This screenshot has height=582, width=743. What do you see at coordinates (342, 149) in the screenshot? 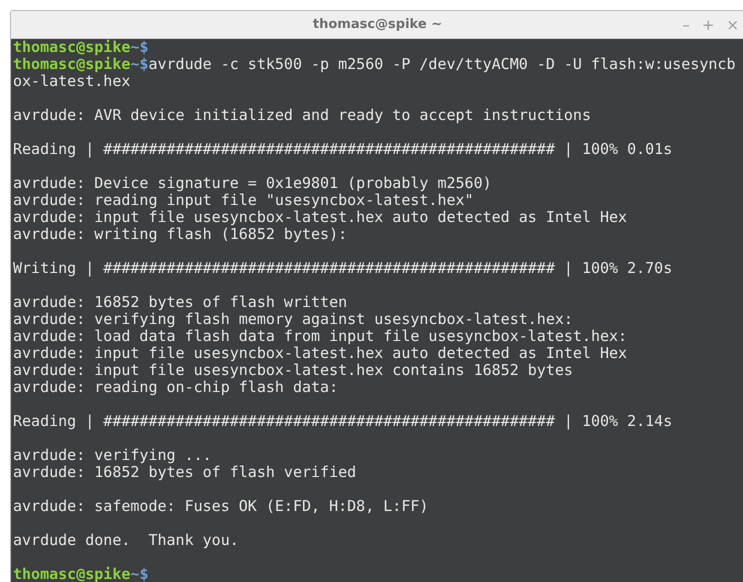
I see `output-line: Reading | ################################################## | 100% 0.01s` at bounding box center [342, 149].